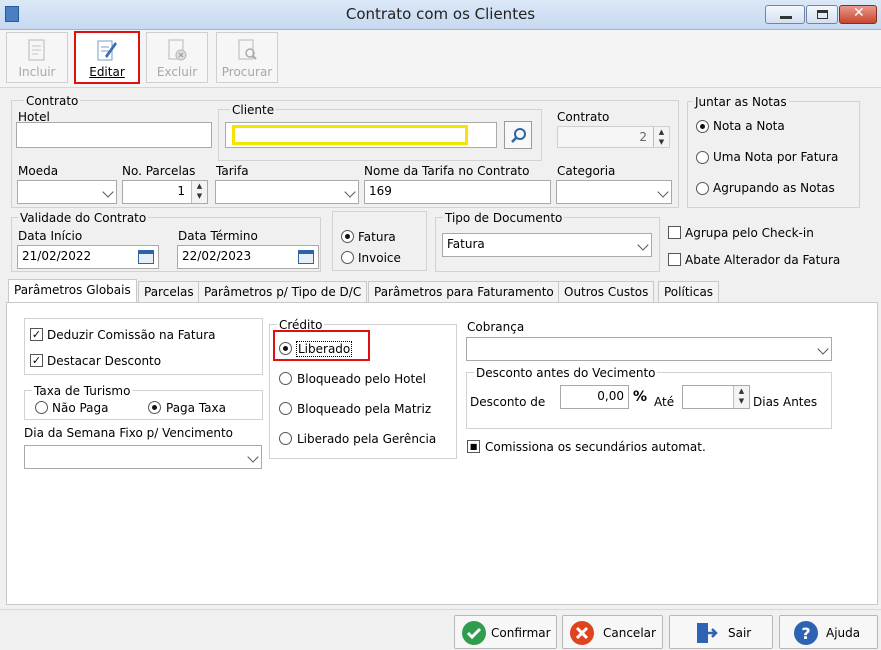  Describe the element at coordinates (716, 397) in the screenshot. I see `ate-input: ▲ ▼` at that location.